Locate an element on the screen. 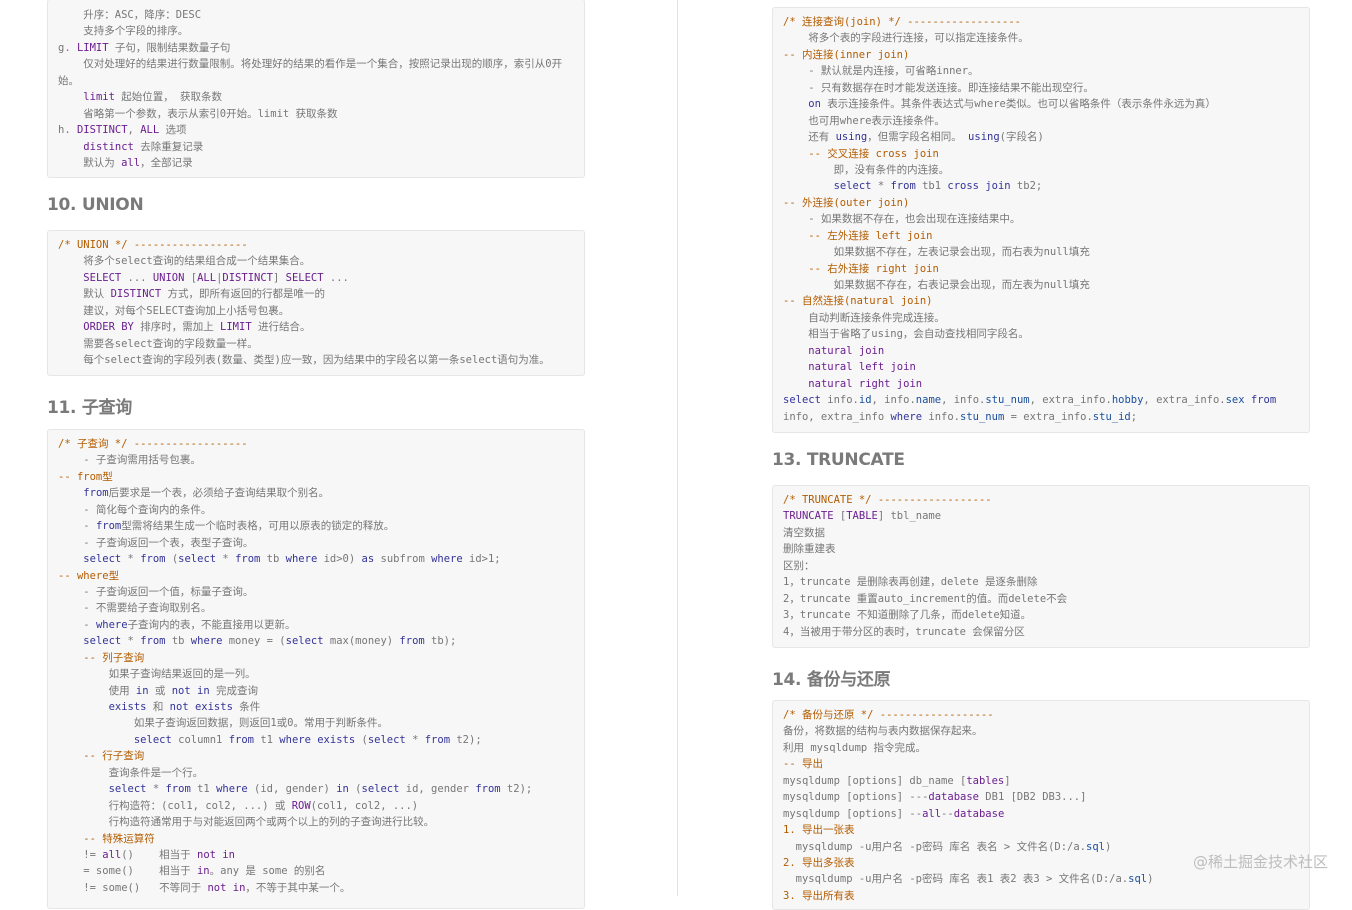  code-line: -- 外连接(outer join) is located at coordinates (1041, 203).